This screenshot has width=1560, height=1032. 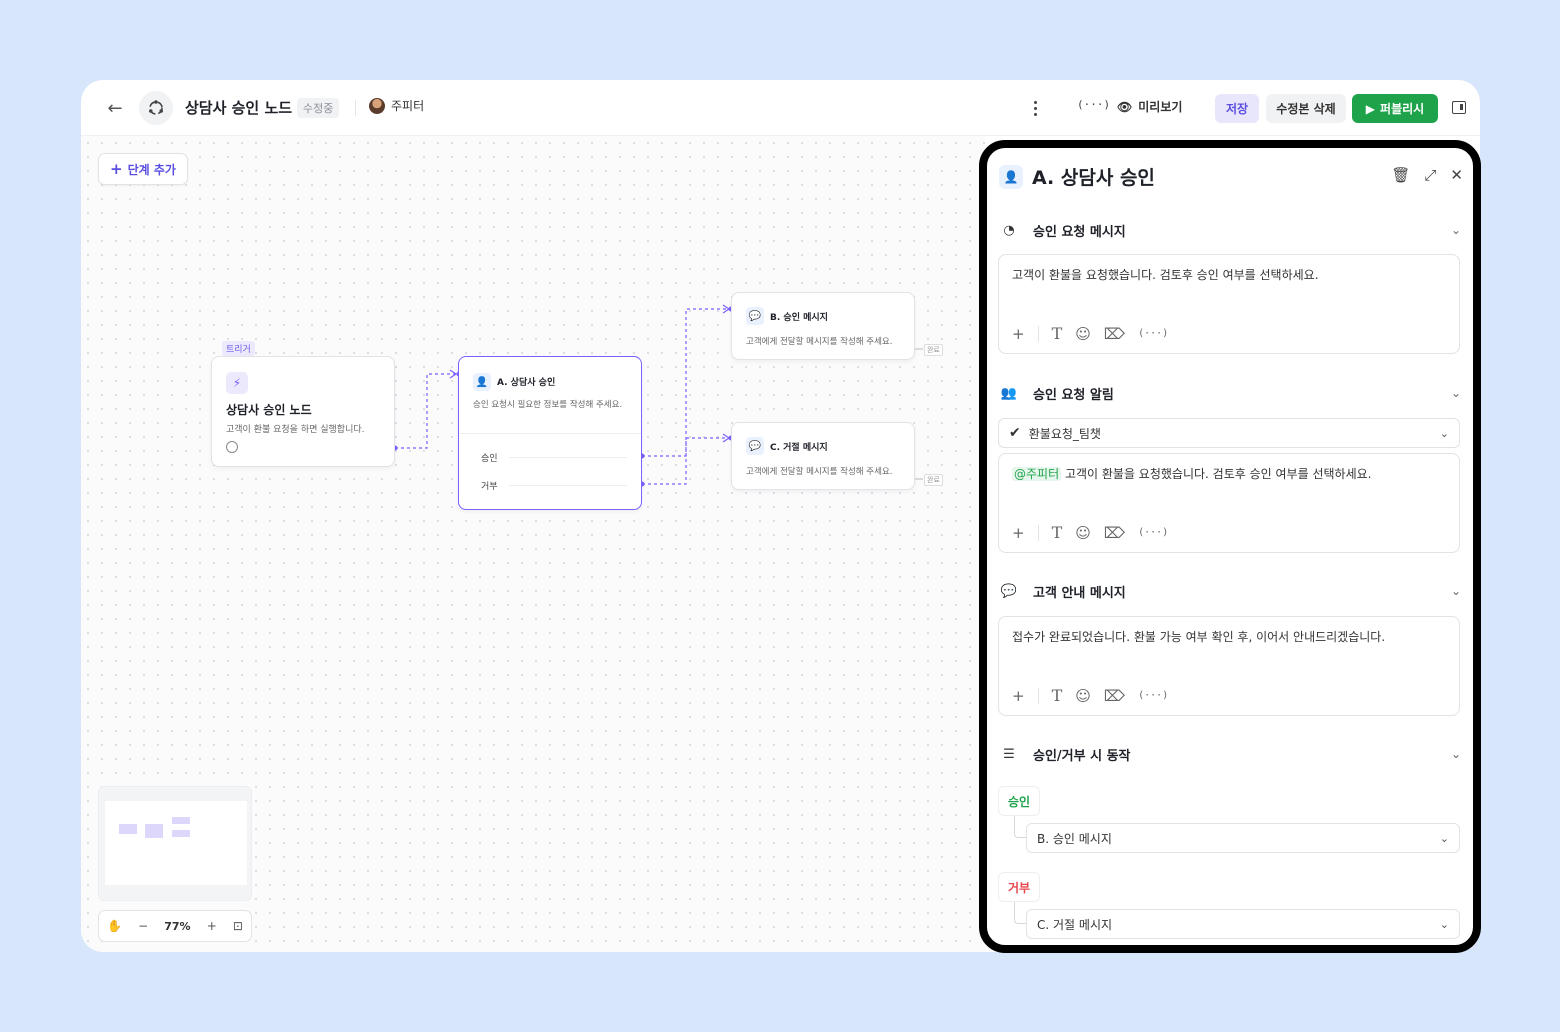 I want to click on section-title: 승인 요청 알림, so click(x=1073, y=395).